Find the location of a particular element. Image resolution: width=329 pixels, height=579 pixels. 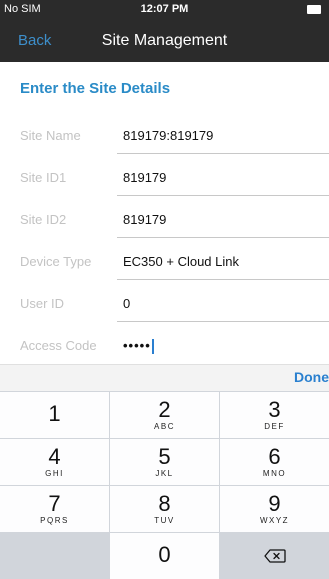

access-code-field: ••••• is located at coordinates (138, 346).